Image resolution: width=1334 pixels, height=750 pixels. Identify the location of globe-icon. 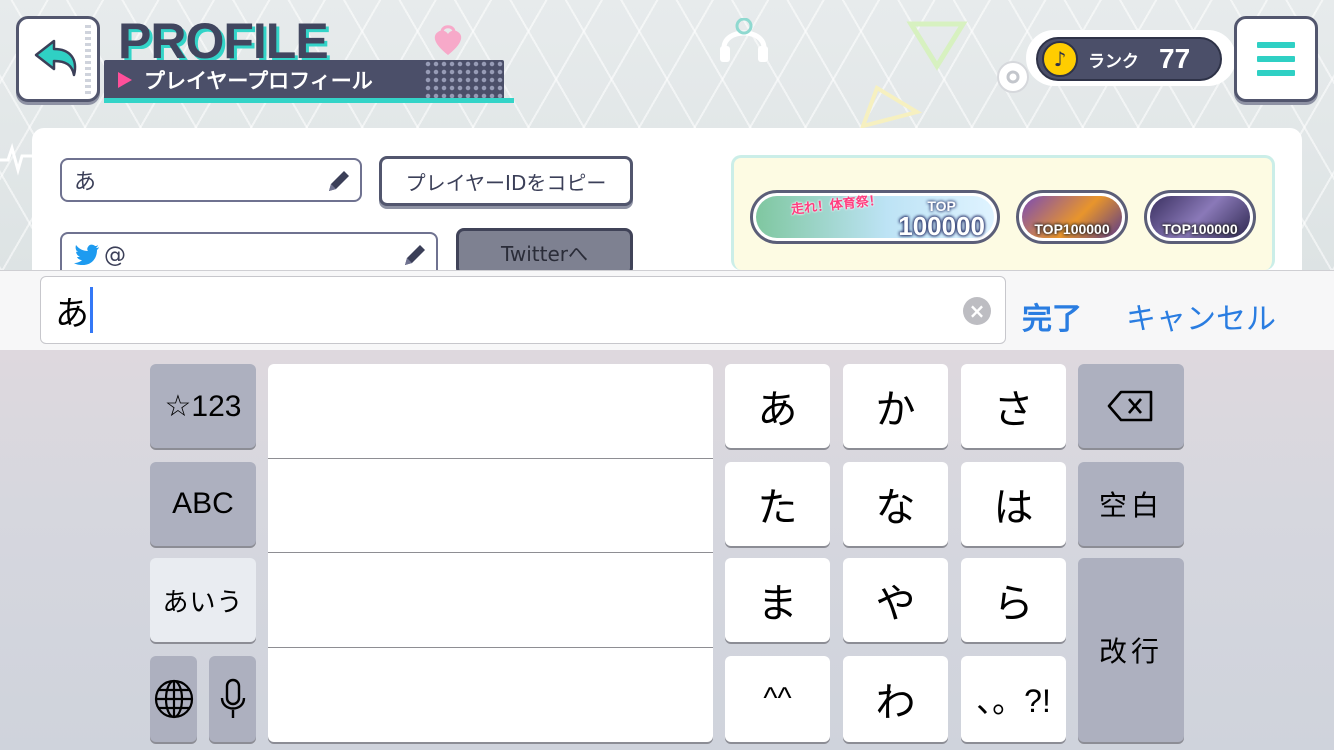
(173, 699).